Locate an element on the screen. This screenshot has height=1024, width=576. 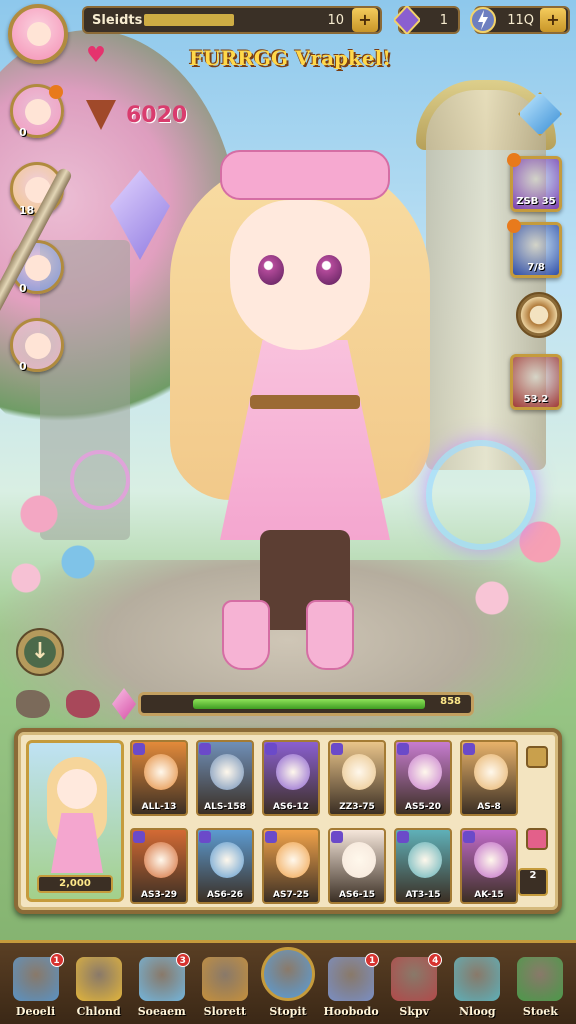
inventory-item: AS-8 is located at coordinates (489, 778).